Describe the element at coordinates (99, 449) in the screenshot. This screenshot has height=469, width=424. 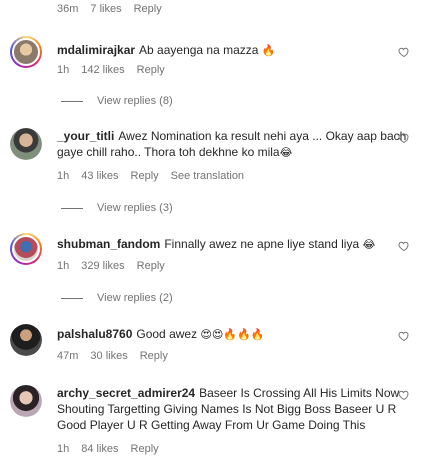
I see `comment-likes: 84 likes` at that location.